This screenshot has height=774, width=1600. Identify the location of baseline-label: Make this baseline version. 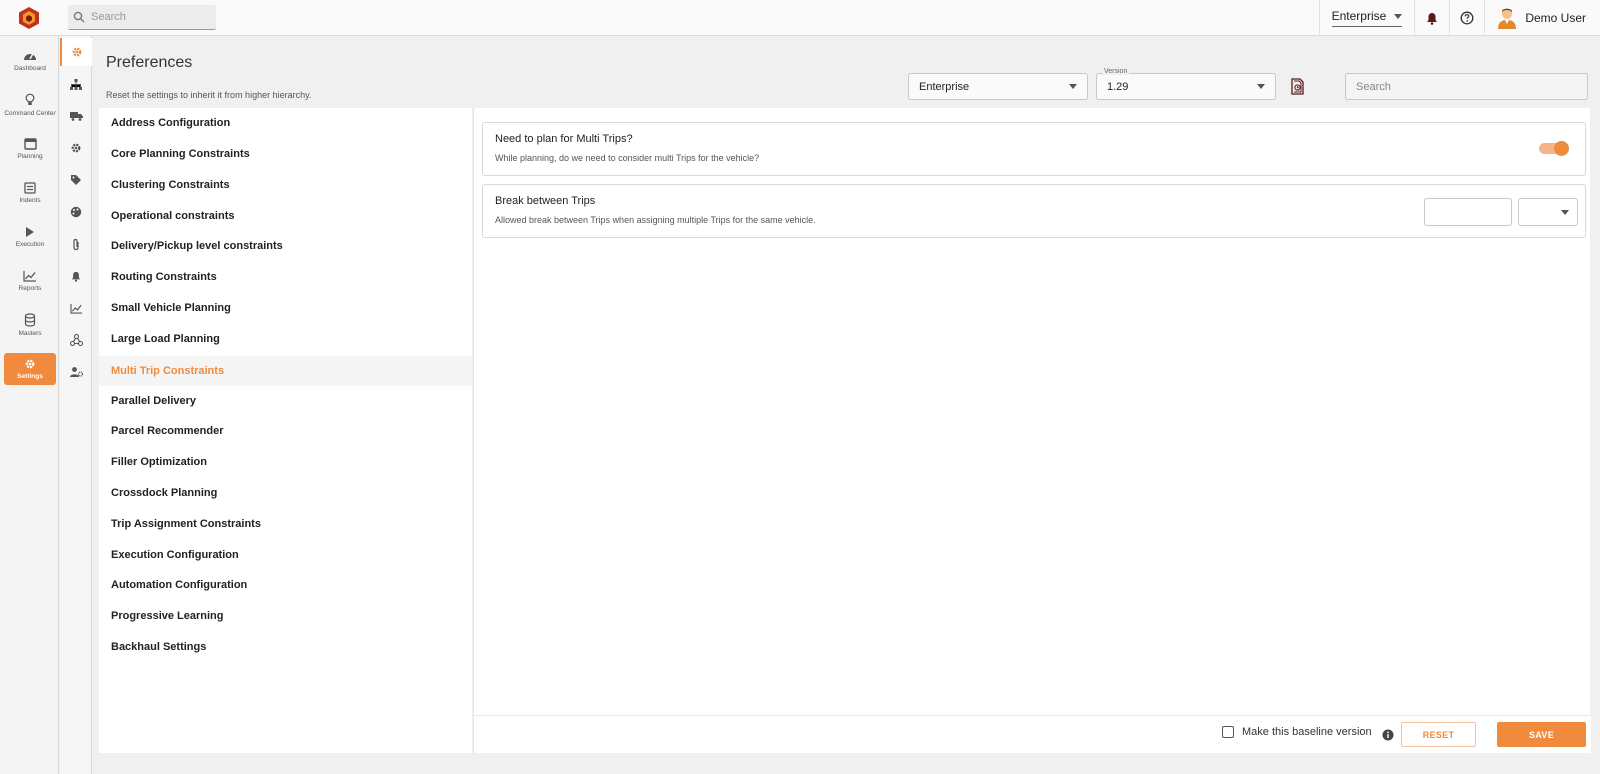
(1307, 732).